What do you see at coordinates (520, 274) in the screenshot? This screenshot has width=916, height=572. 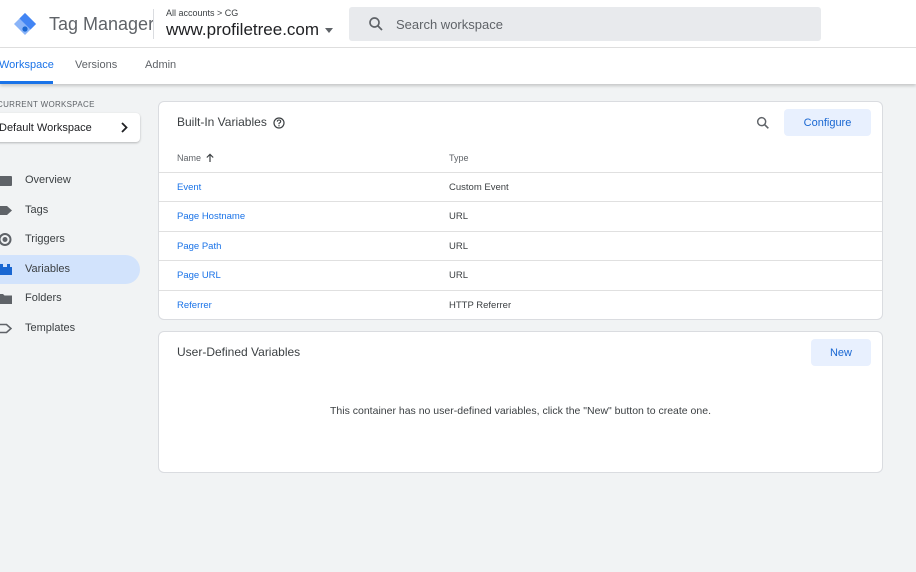 I see `table-row: Page URL URL` at bounding box center [520, 274].